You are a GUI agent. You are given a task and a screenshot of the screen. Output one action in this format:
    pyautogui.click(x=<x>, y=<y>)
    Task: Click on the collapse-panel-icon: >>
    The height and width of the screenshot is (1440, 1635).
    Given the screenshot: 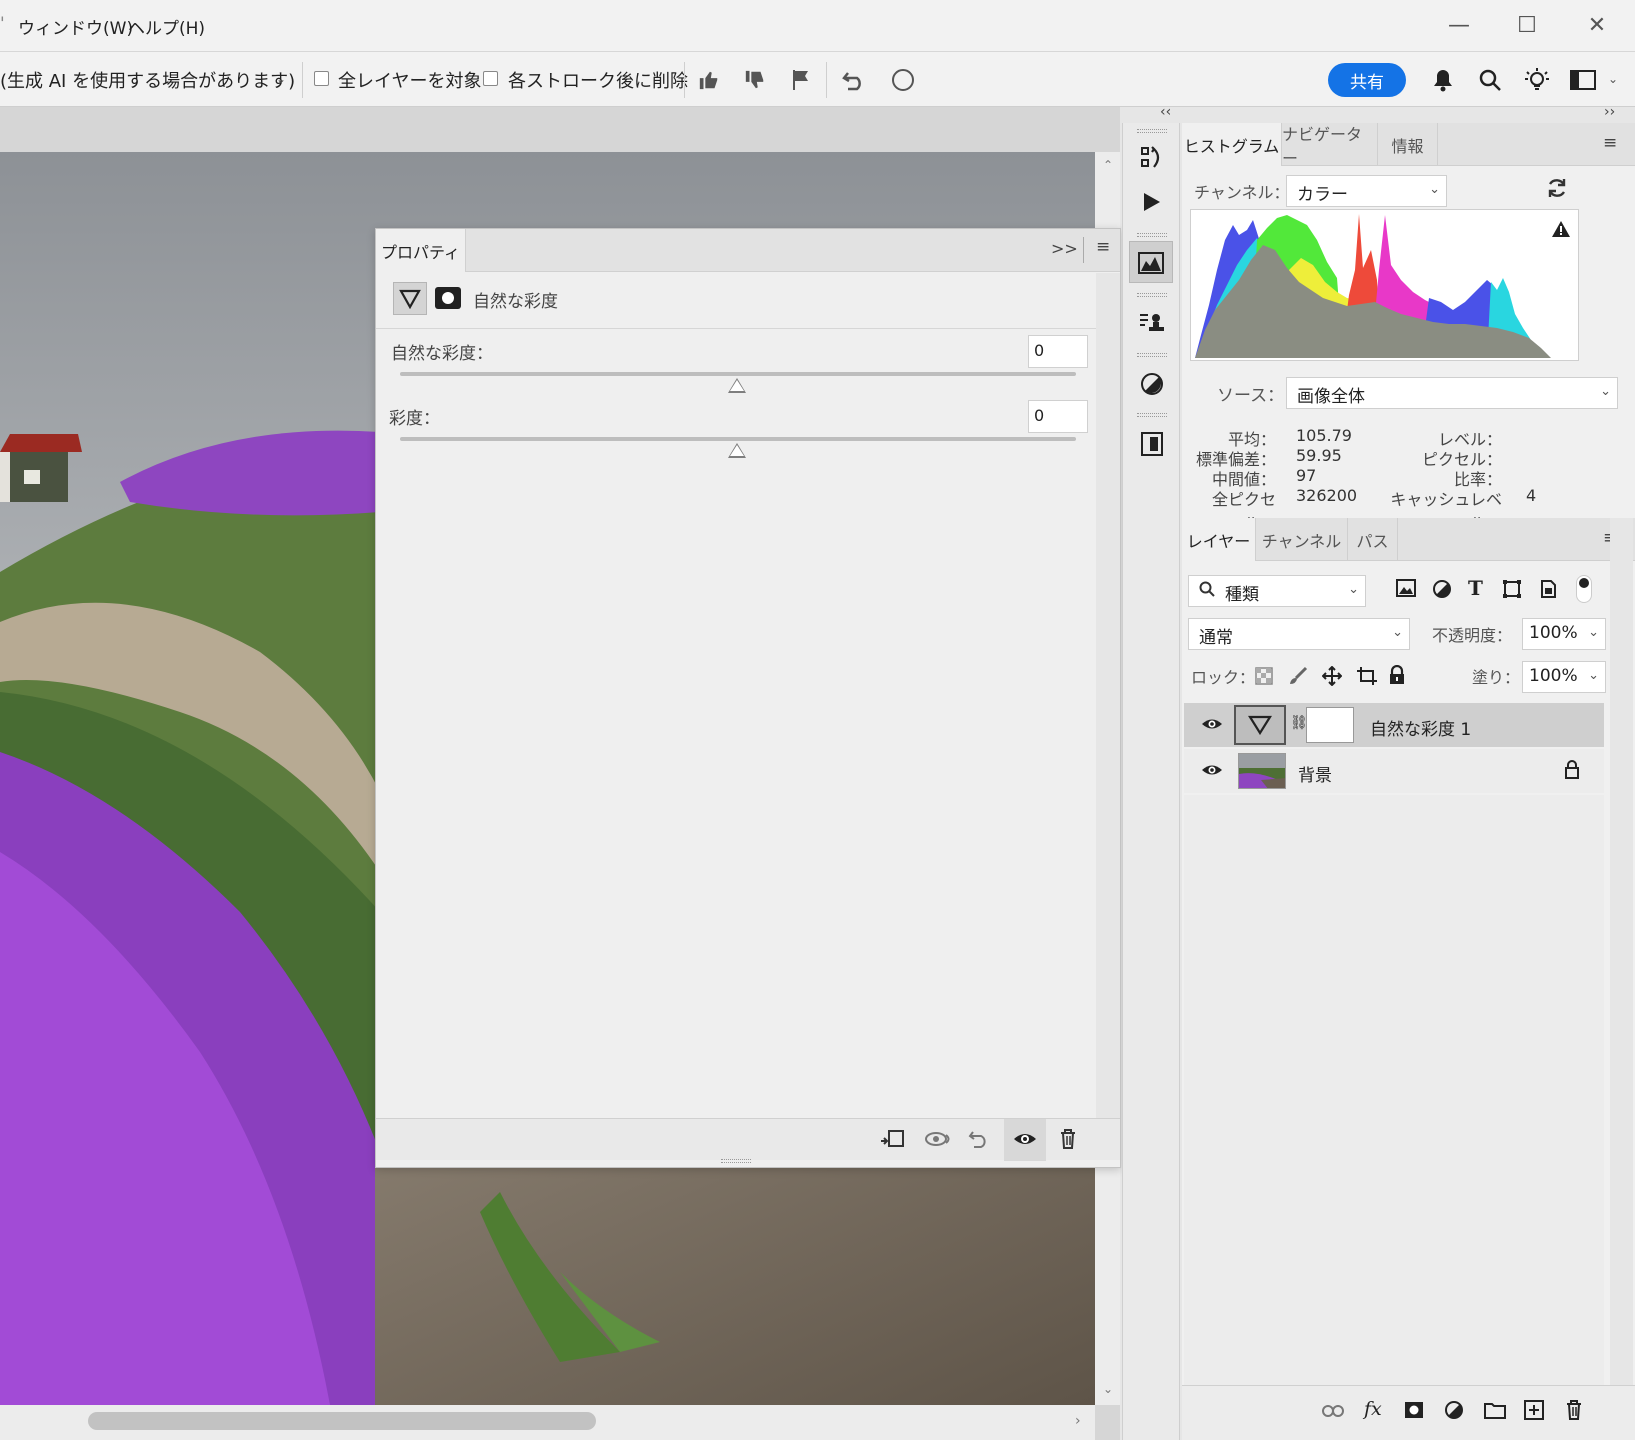 What is the action you would take?
    pyautogui.click(x=1064, y=248)
    